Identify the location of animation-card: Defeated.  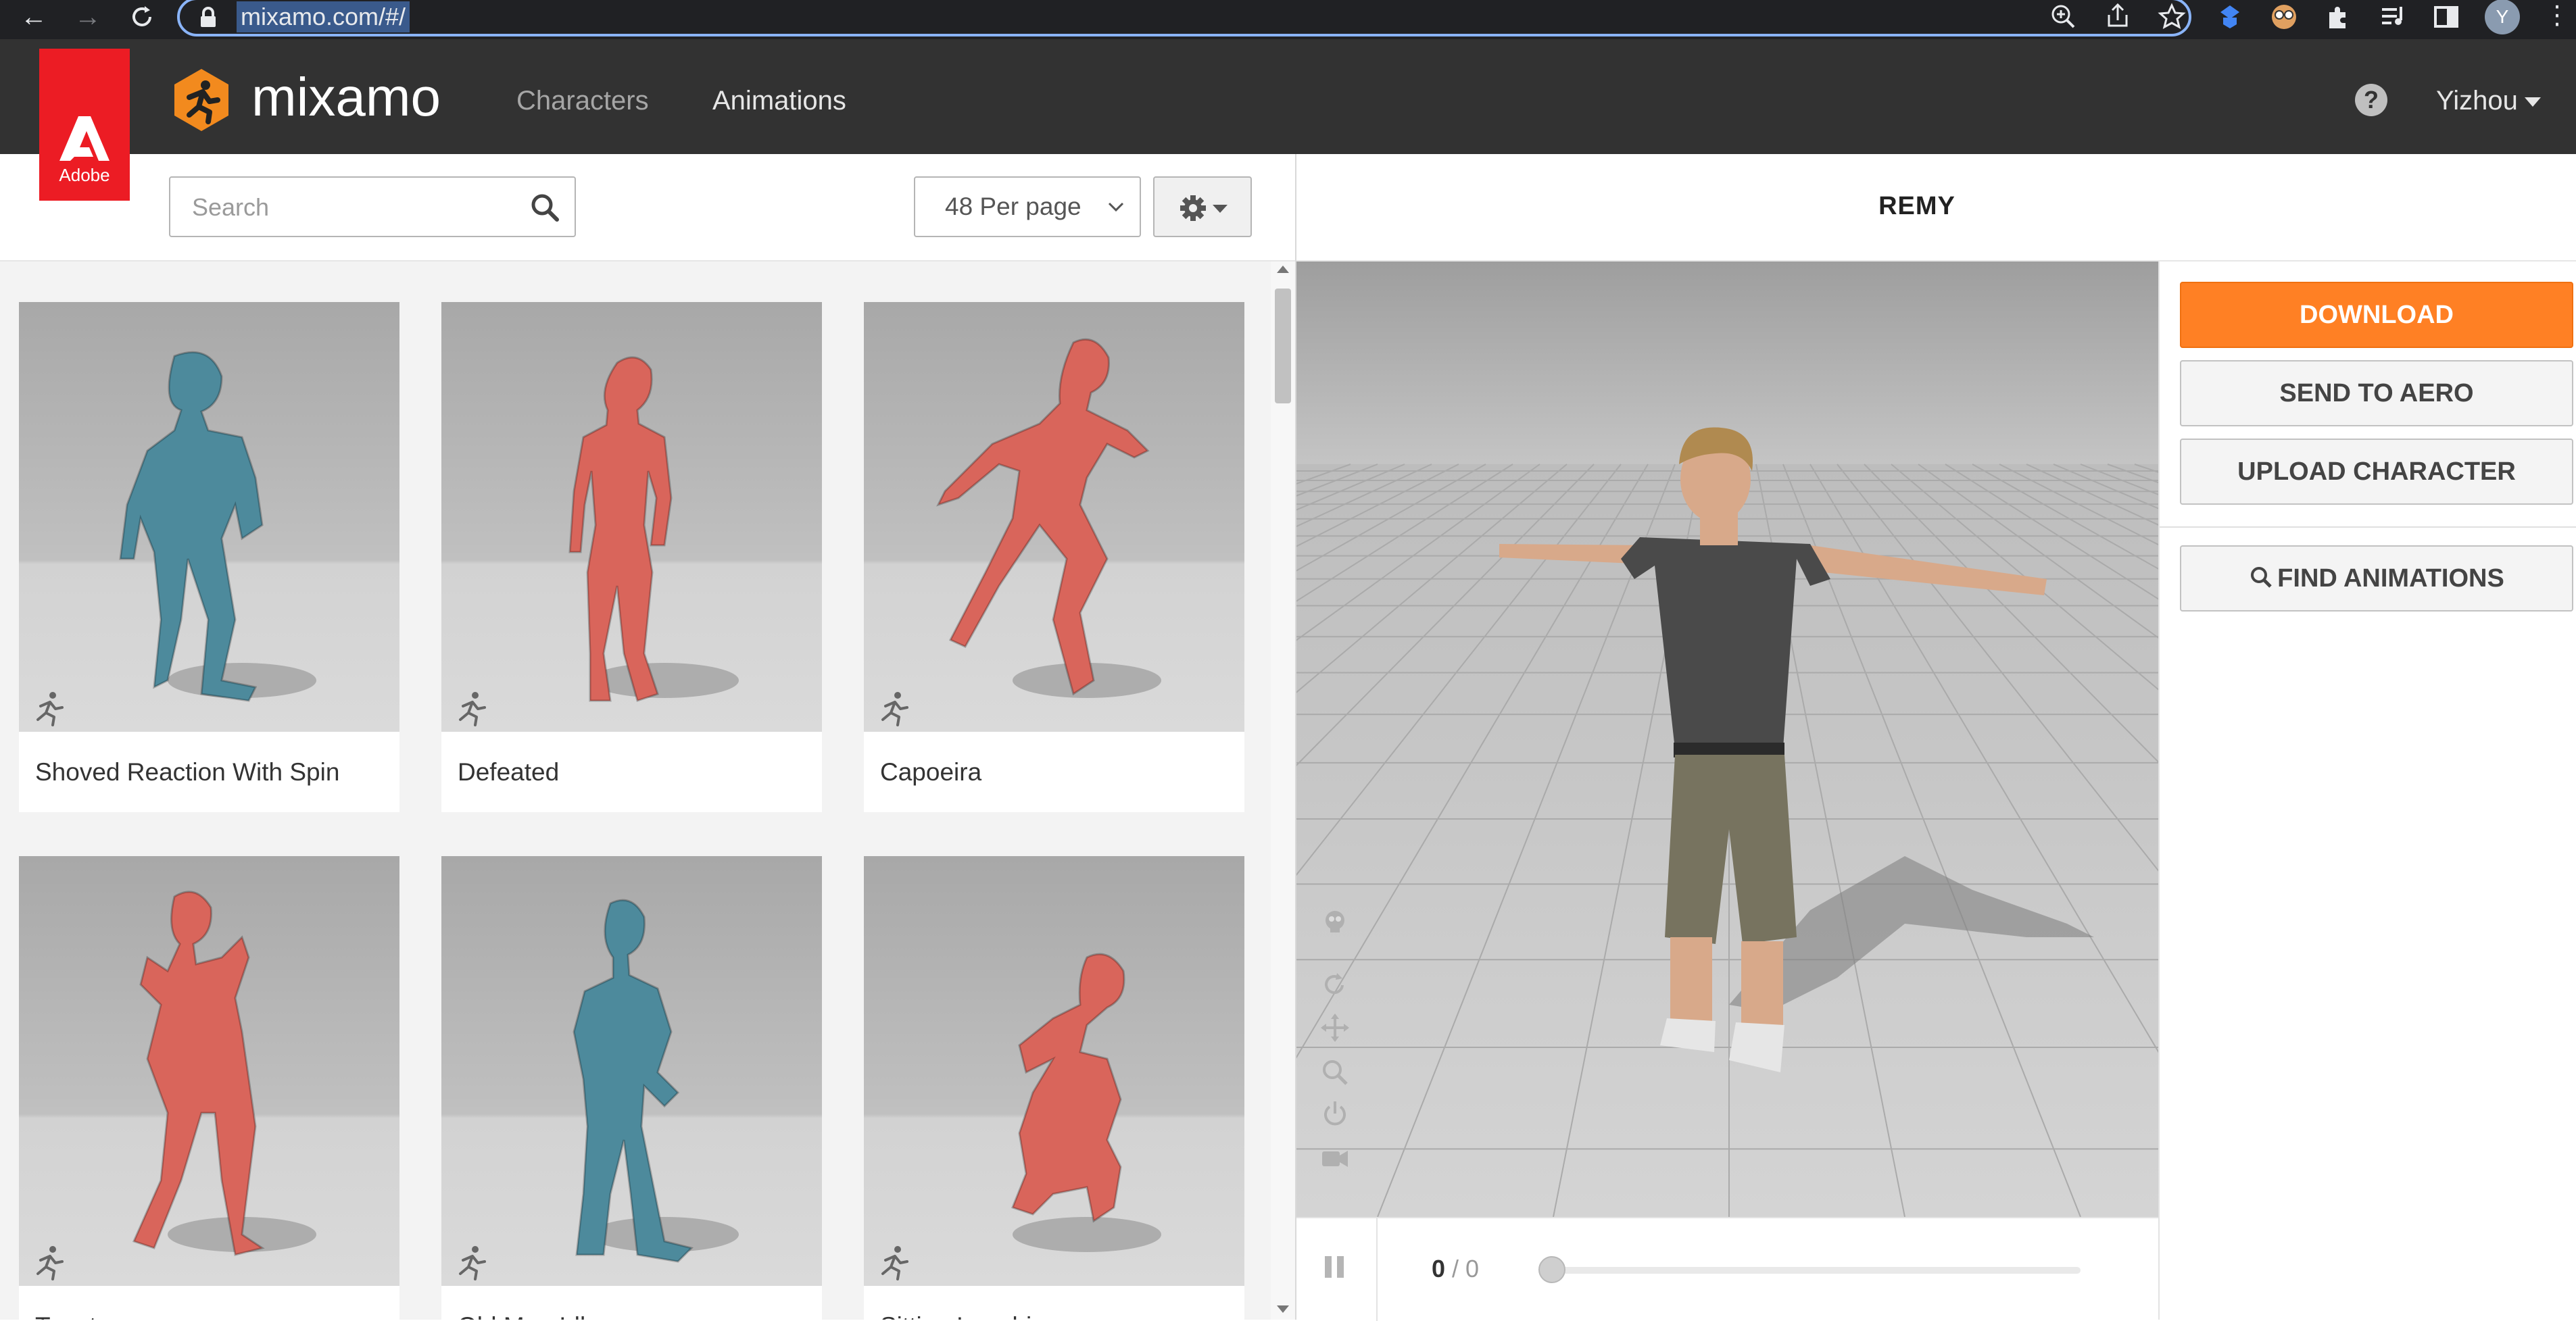
(631, 557).